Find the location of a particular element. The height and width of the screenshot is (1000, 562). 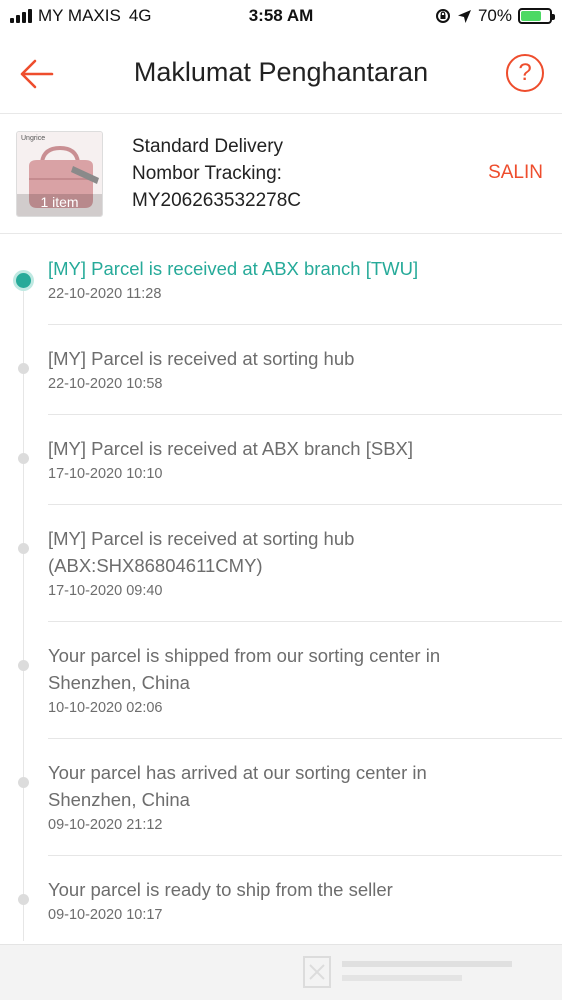

event-description-line-2: (ABX:SHX86804611CMY) is located at coordinates (155, 565).